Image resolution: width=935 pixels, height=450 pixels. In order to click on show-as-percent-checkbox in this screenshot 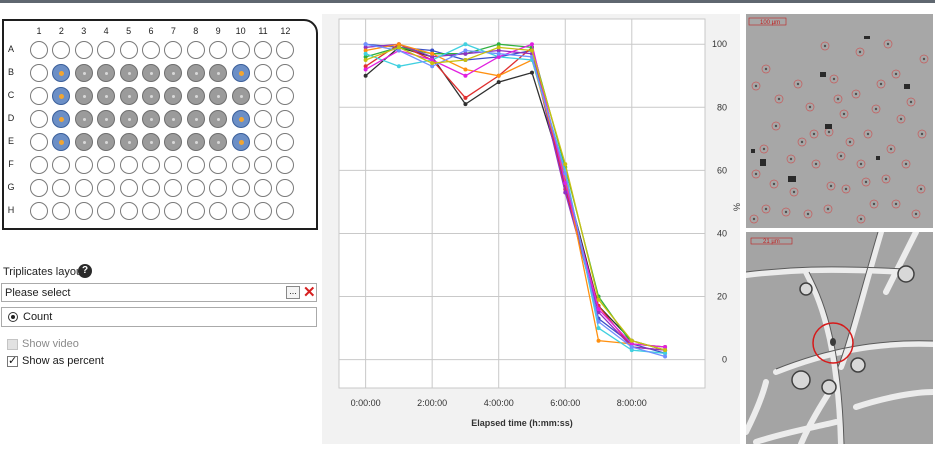, I will do `click(12, 360)`.